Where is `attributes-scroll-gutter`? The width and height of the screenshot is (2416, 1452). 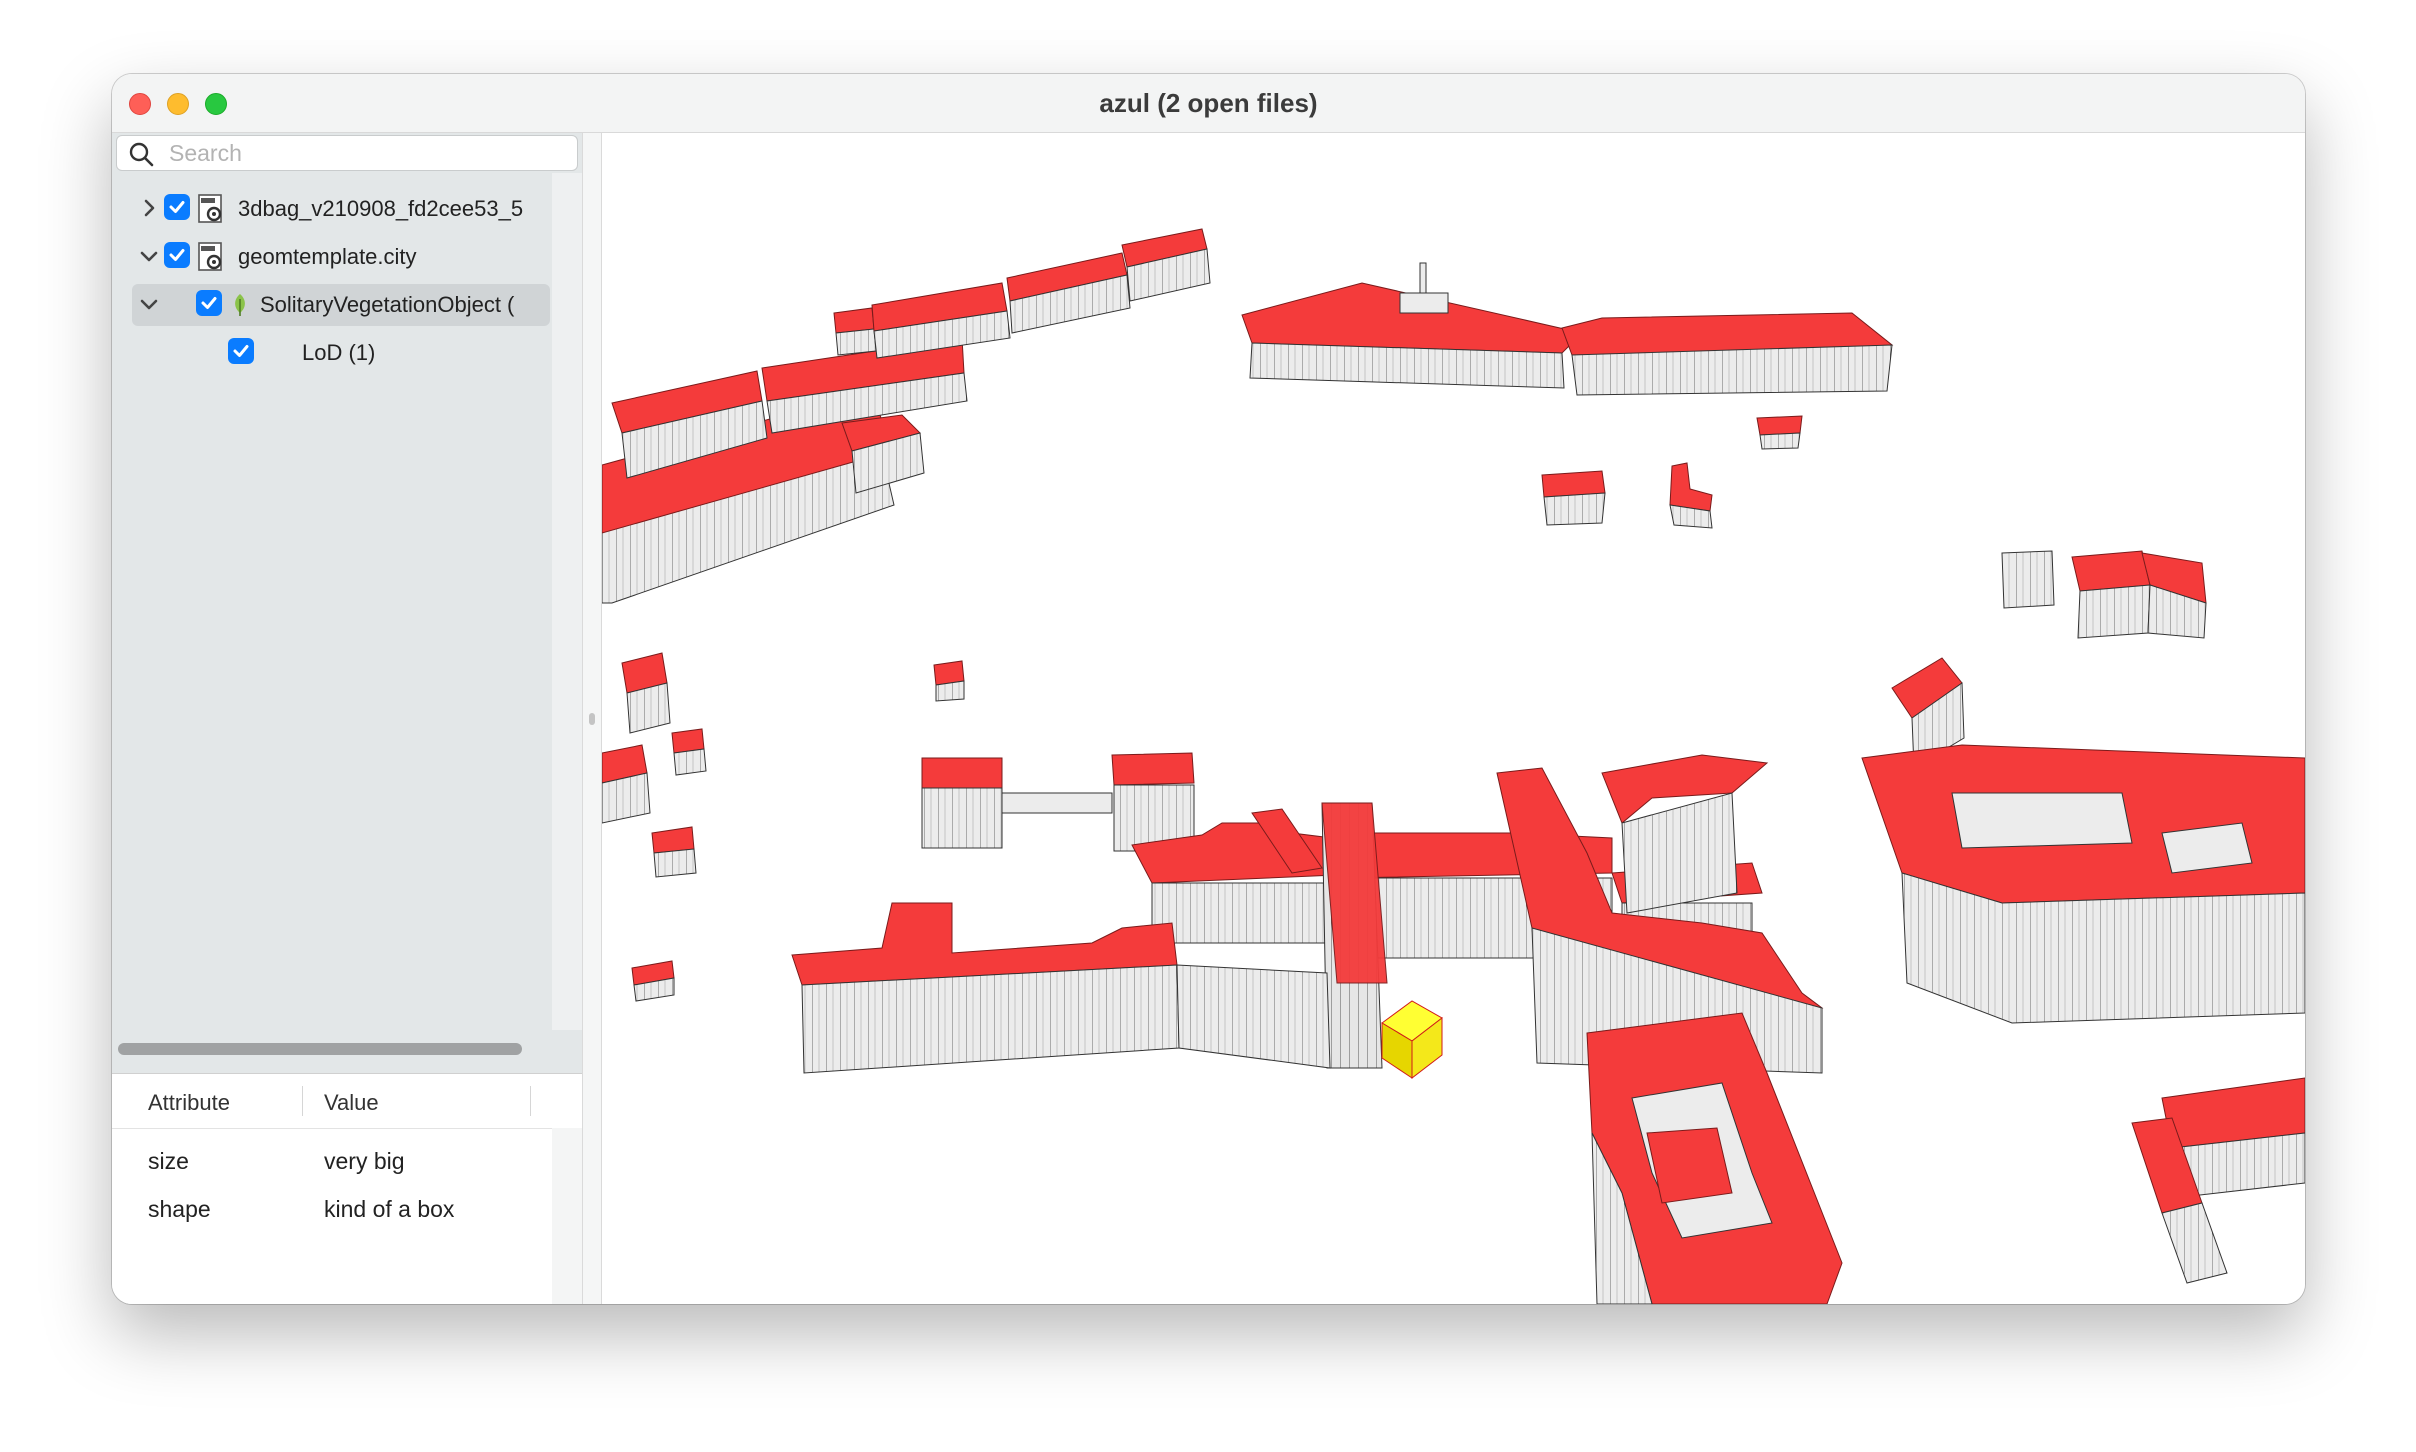 attributes-scroll-gutter is located at coordinates (567, 1216).